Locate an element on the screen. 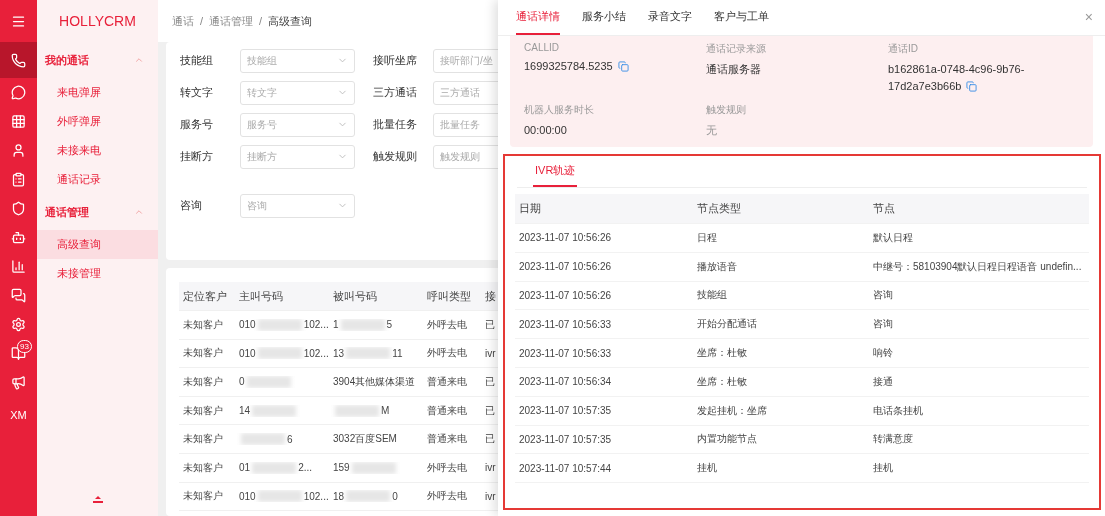  menu-item: 高级查询 is located at coordinates (97, 244).